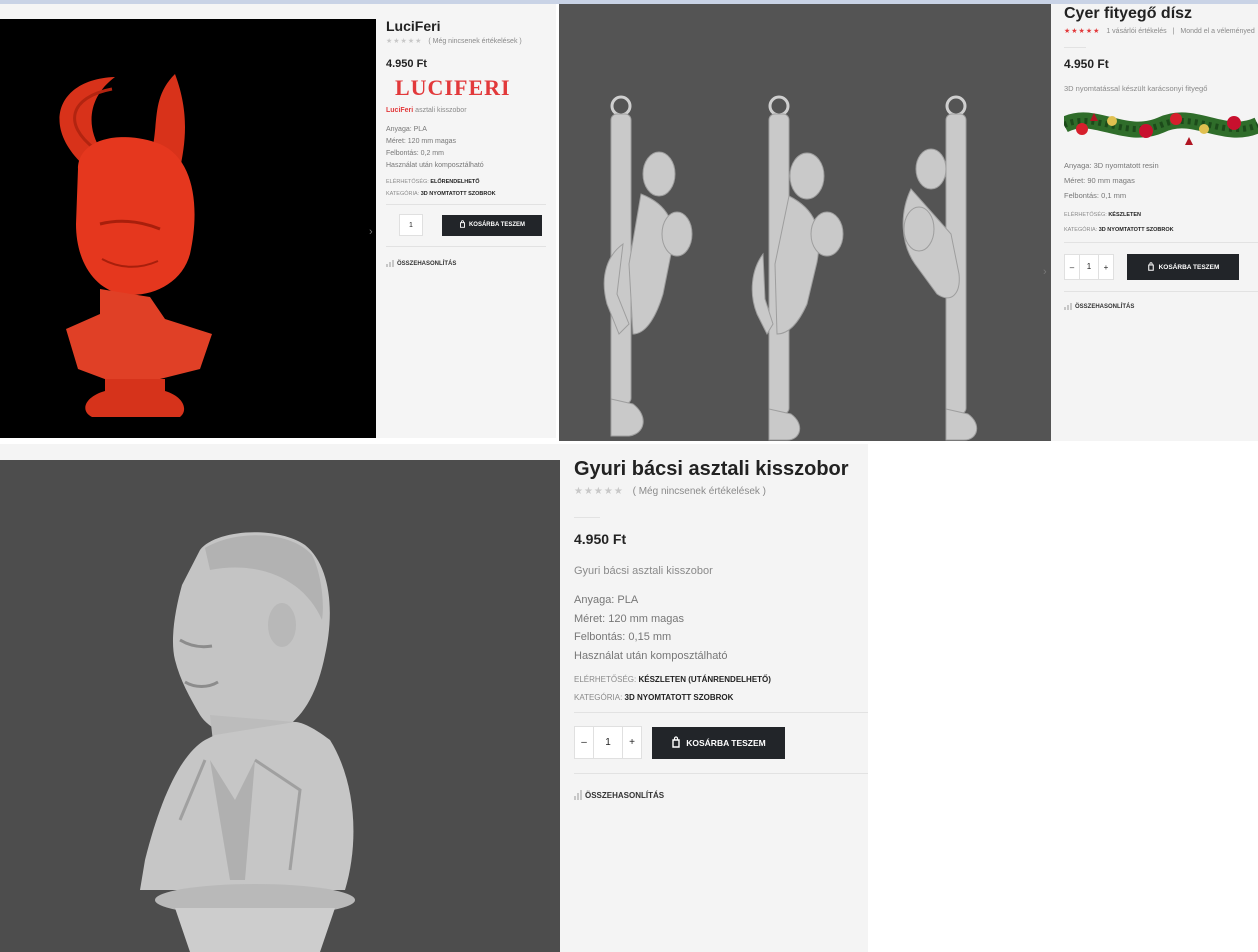 The width and height of the screenshot is (1258, 952). I want to click on availability-row: Elérhetőség: Készleten (Utánrendelhető), so click(721, 679).